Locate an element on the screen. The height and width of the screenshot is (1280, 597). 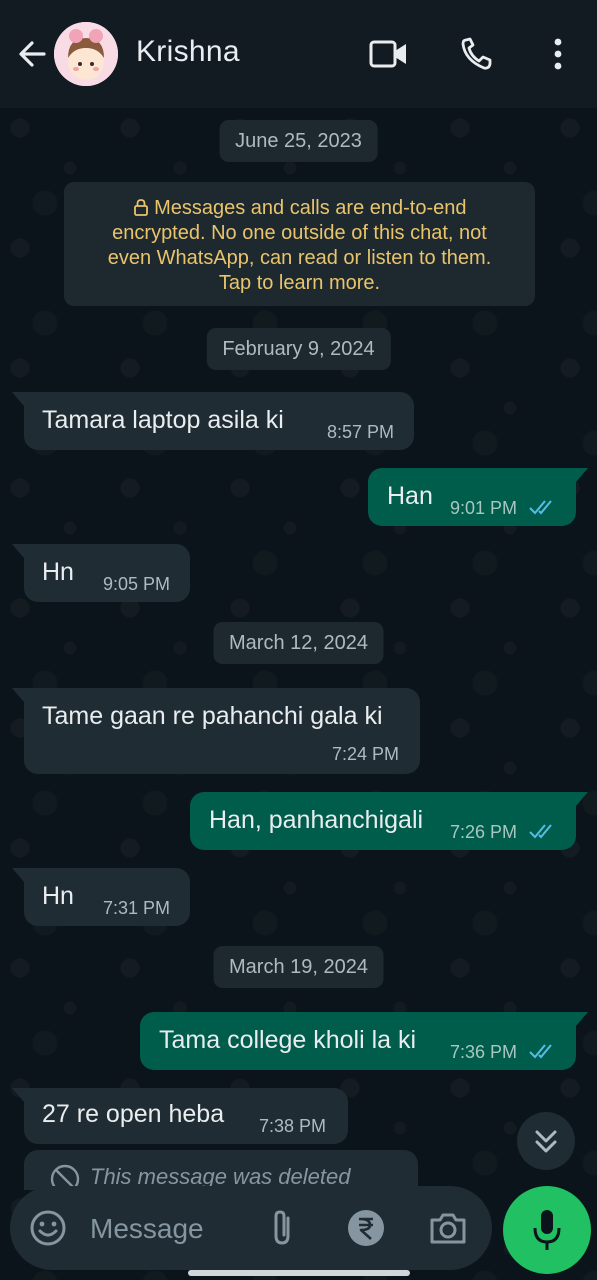
incoming-message: Hn 9:05 PM is located at coordinates (101, 573).